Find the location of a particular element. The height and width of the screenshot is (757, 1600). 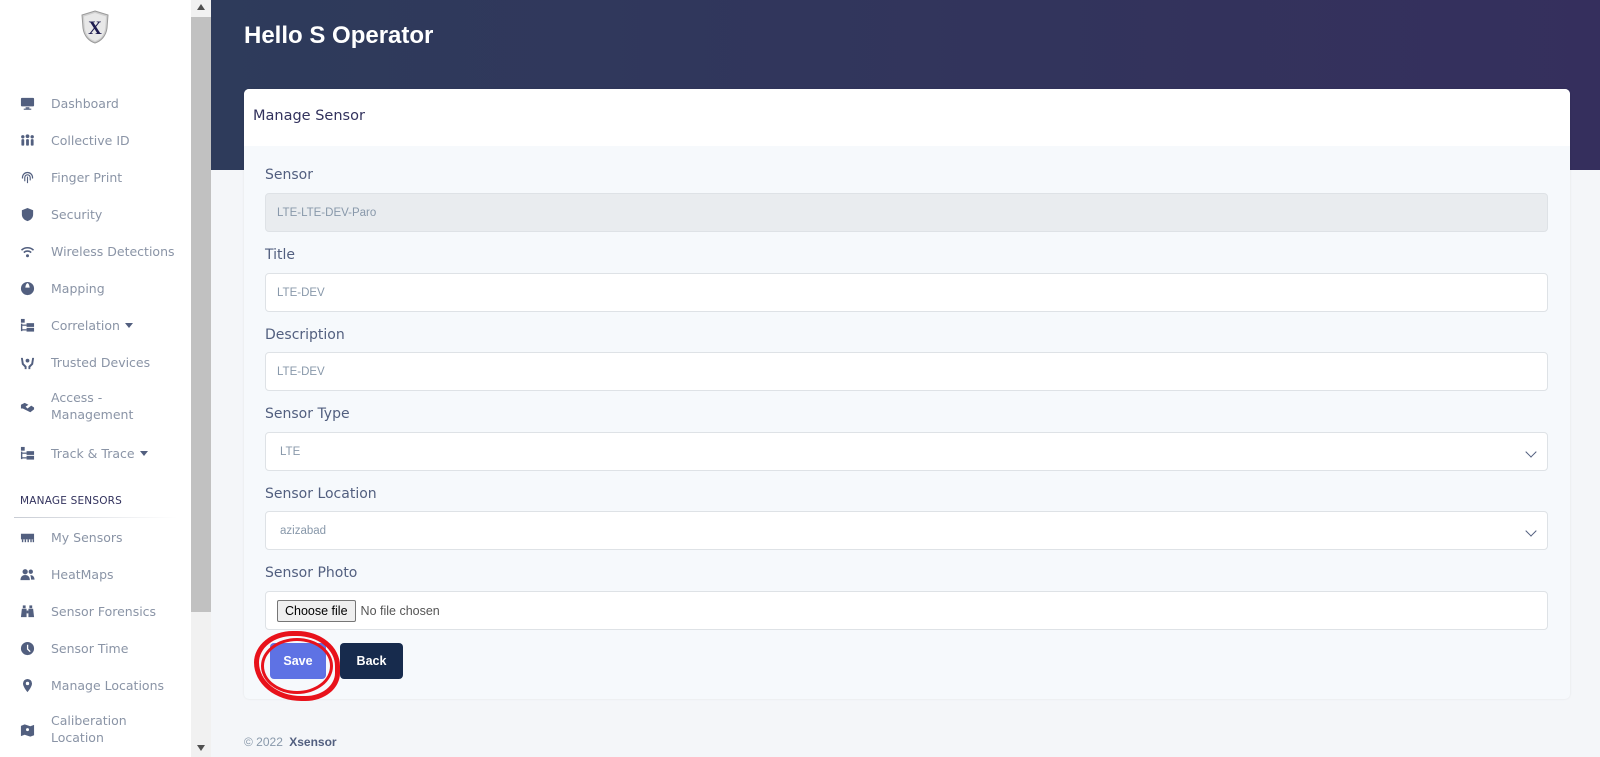

sidebar-item-label: Sensor Time is located at coordinates (90, 648).